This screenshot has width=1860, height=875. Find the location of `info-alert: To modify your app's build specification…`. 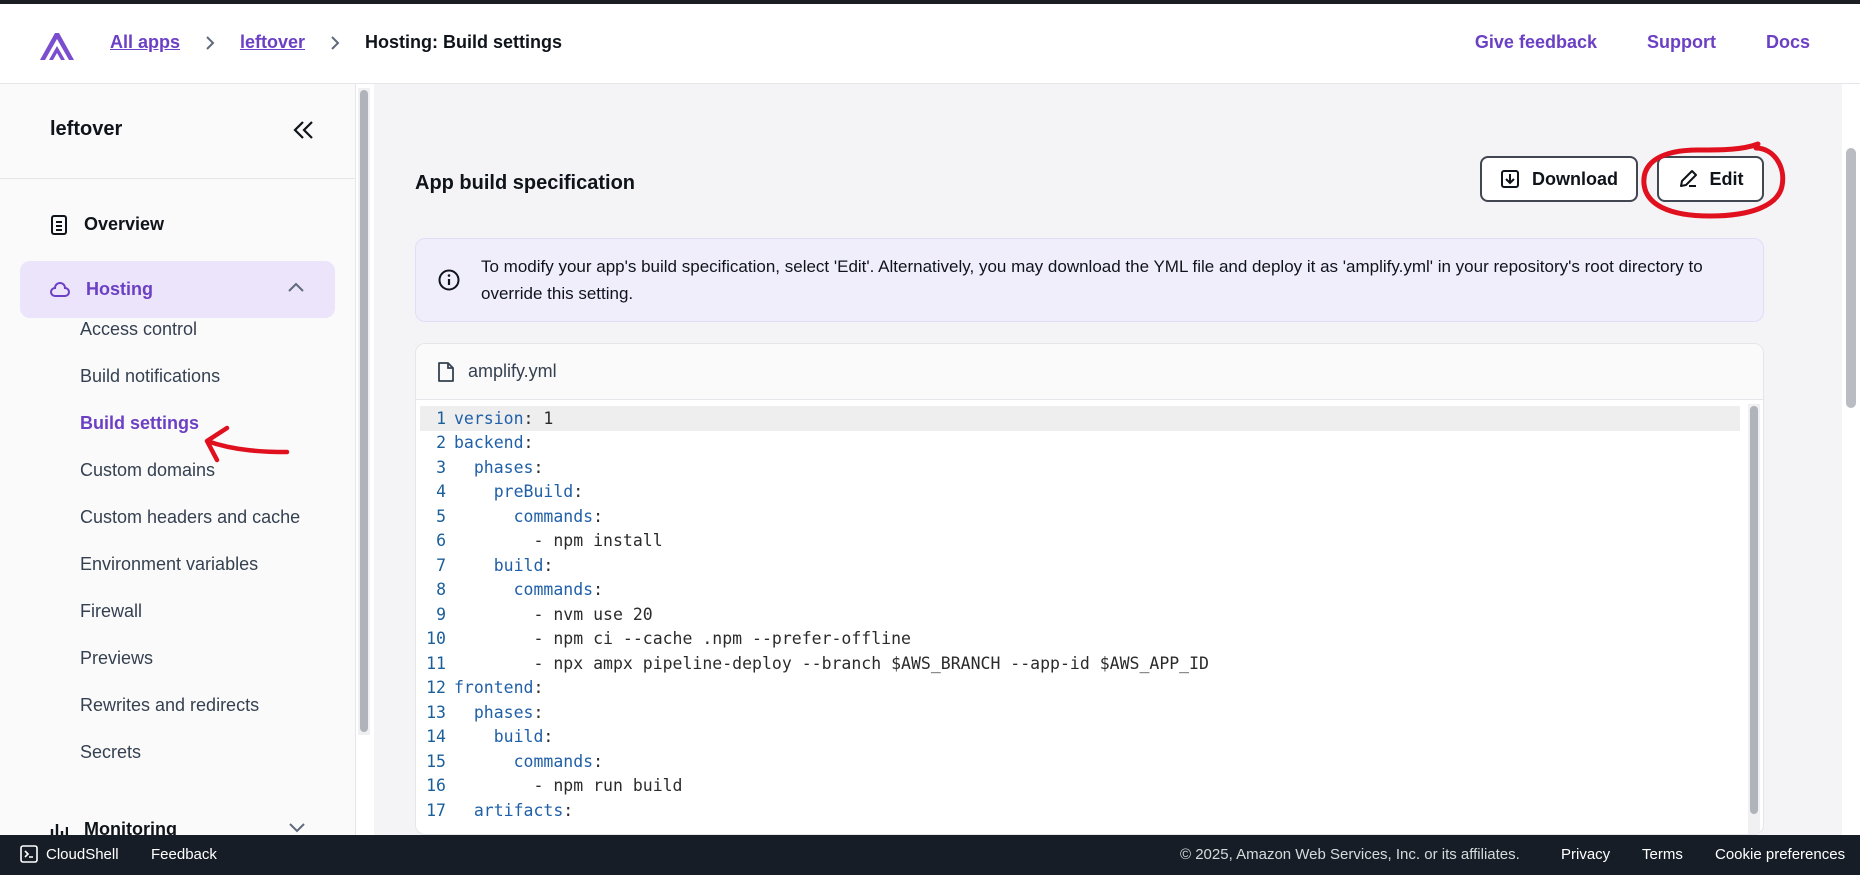

info-alert: To modify your app's build specification… is located at coordinates (1089, 280).